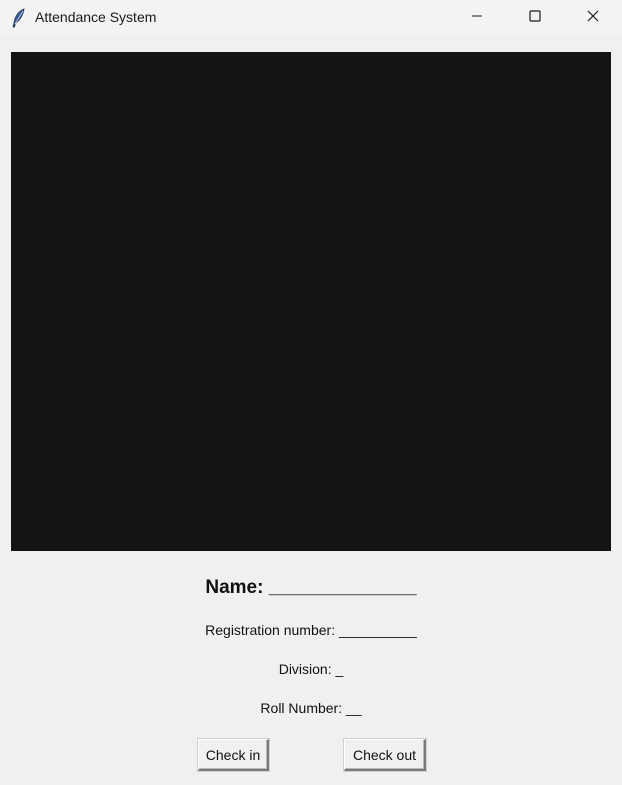 The image size is (622, 785). I want to click on roll-number-label: Roll Number: __, so click(311, 708).